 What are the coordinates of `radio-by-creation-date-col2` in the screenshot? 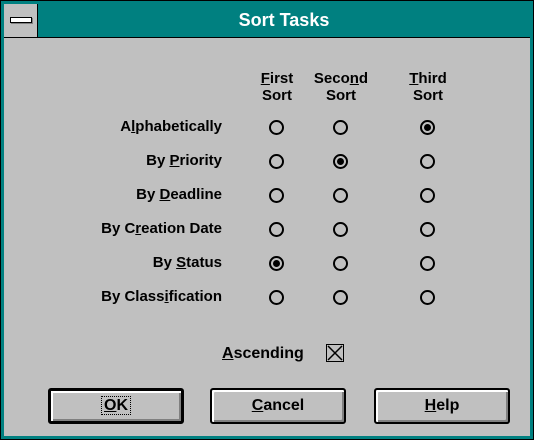 It's located at (340, 229).